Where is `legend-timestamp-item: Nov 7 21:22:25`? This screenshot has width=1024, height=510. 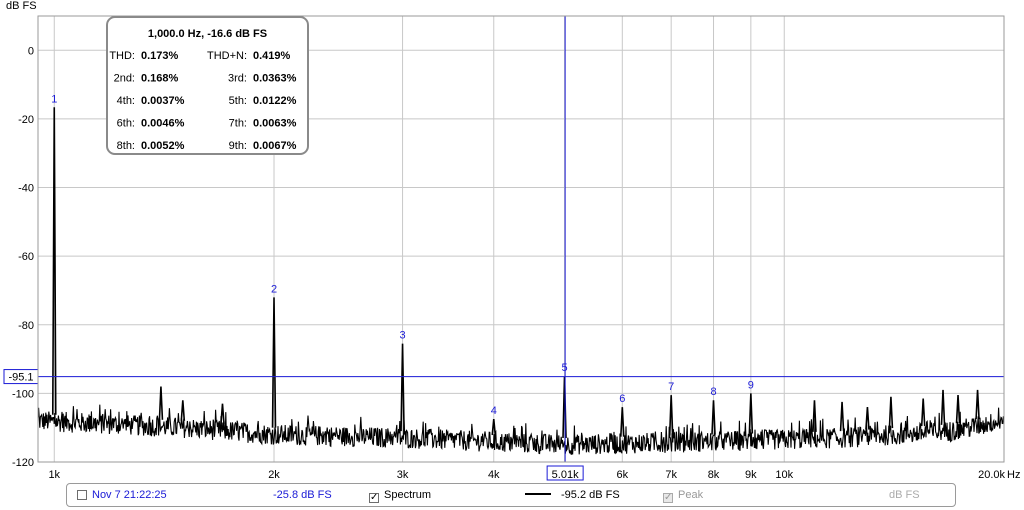 legend-timestamp-item: Nov 7 21:22:25 is located at coordinates (122, 495).